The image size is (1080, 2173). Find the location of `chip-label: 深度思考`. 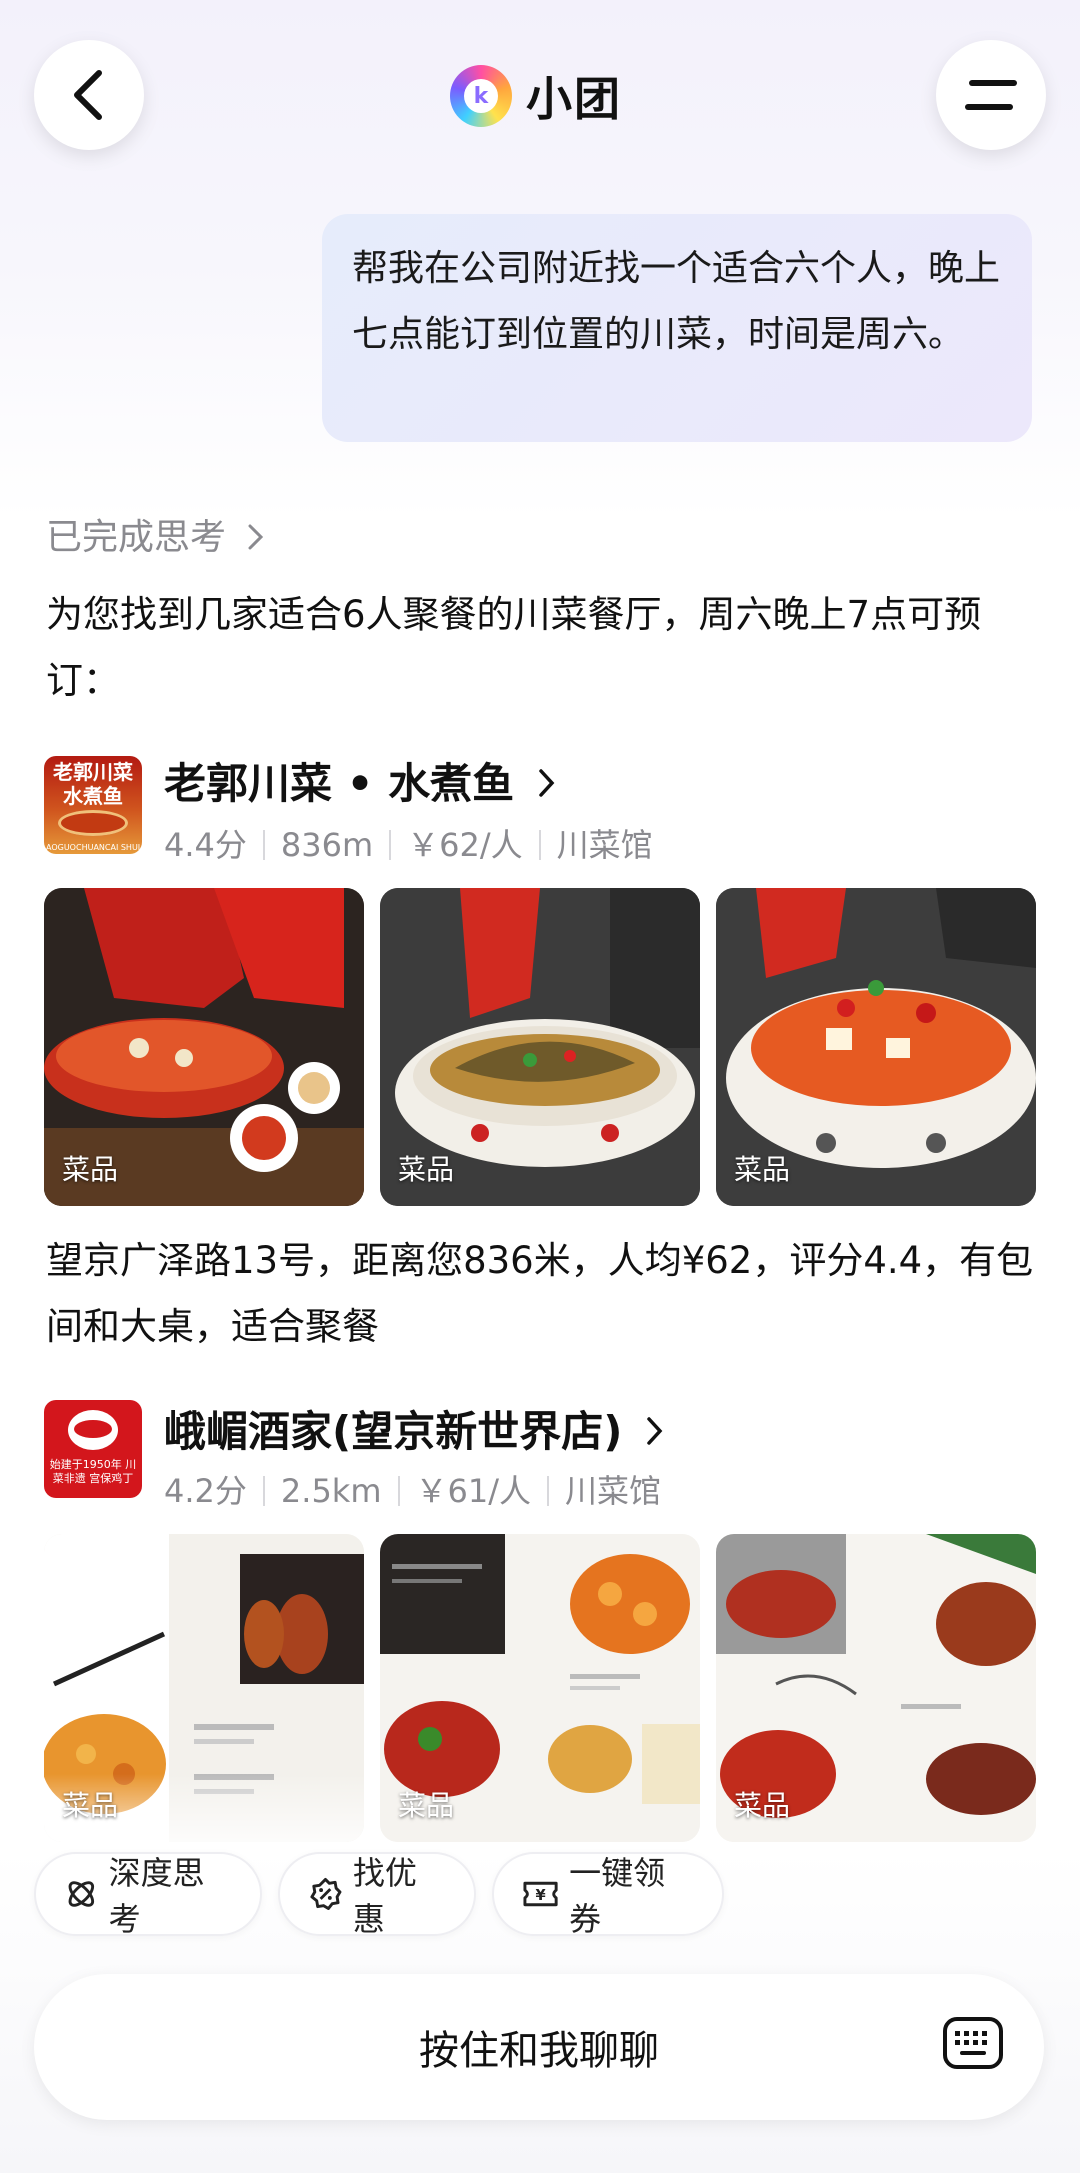

chip-label: 深度思考 is located at coordinates (156, 1896).